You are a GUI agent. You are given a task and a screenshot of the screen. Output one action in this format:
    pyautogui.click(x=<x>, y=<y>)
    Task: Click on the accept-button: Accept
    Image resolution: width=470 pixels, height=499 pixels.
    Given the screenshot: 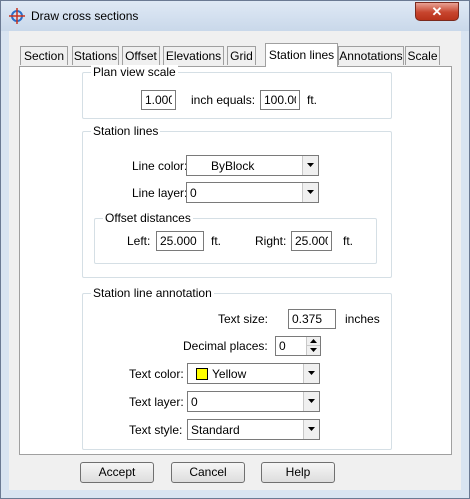 What is the action you would take?
    pyautogui.click(x=117, y=472)
    